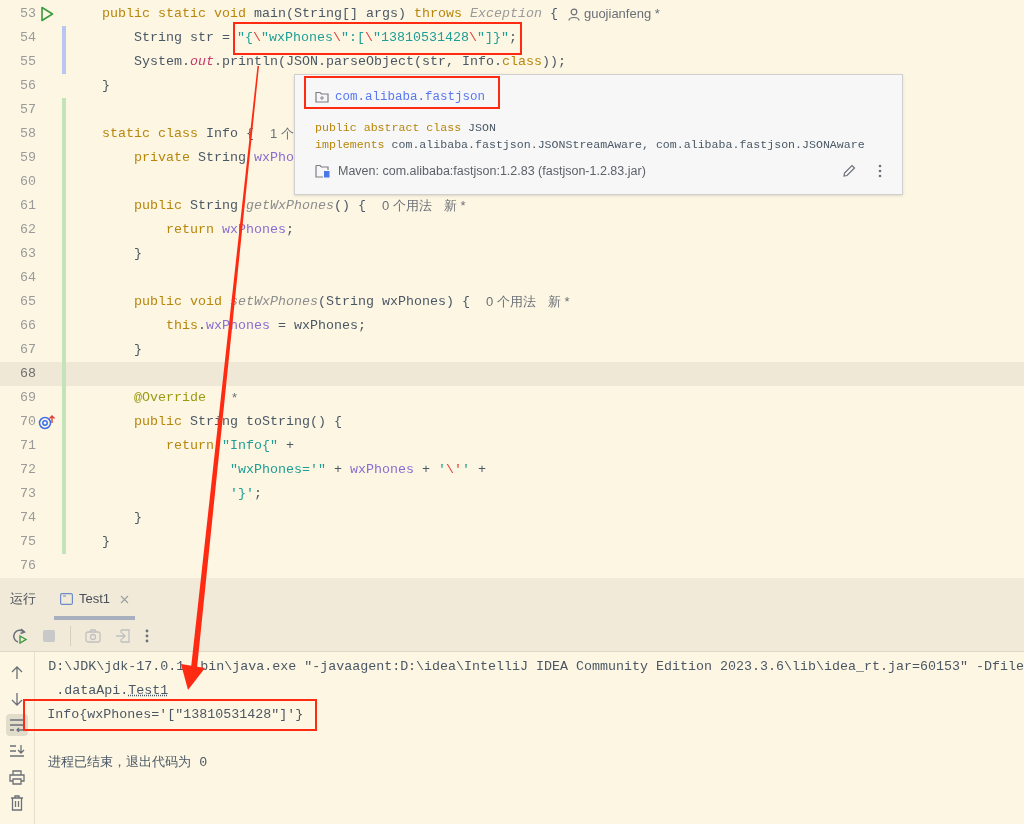  I want to click on inlay-hint: 1 个, so click(282, 134).